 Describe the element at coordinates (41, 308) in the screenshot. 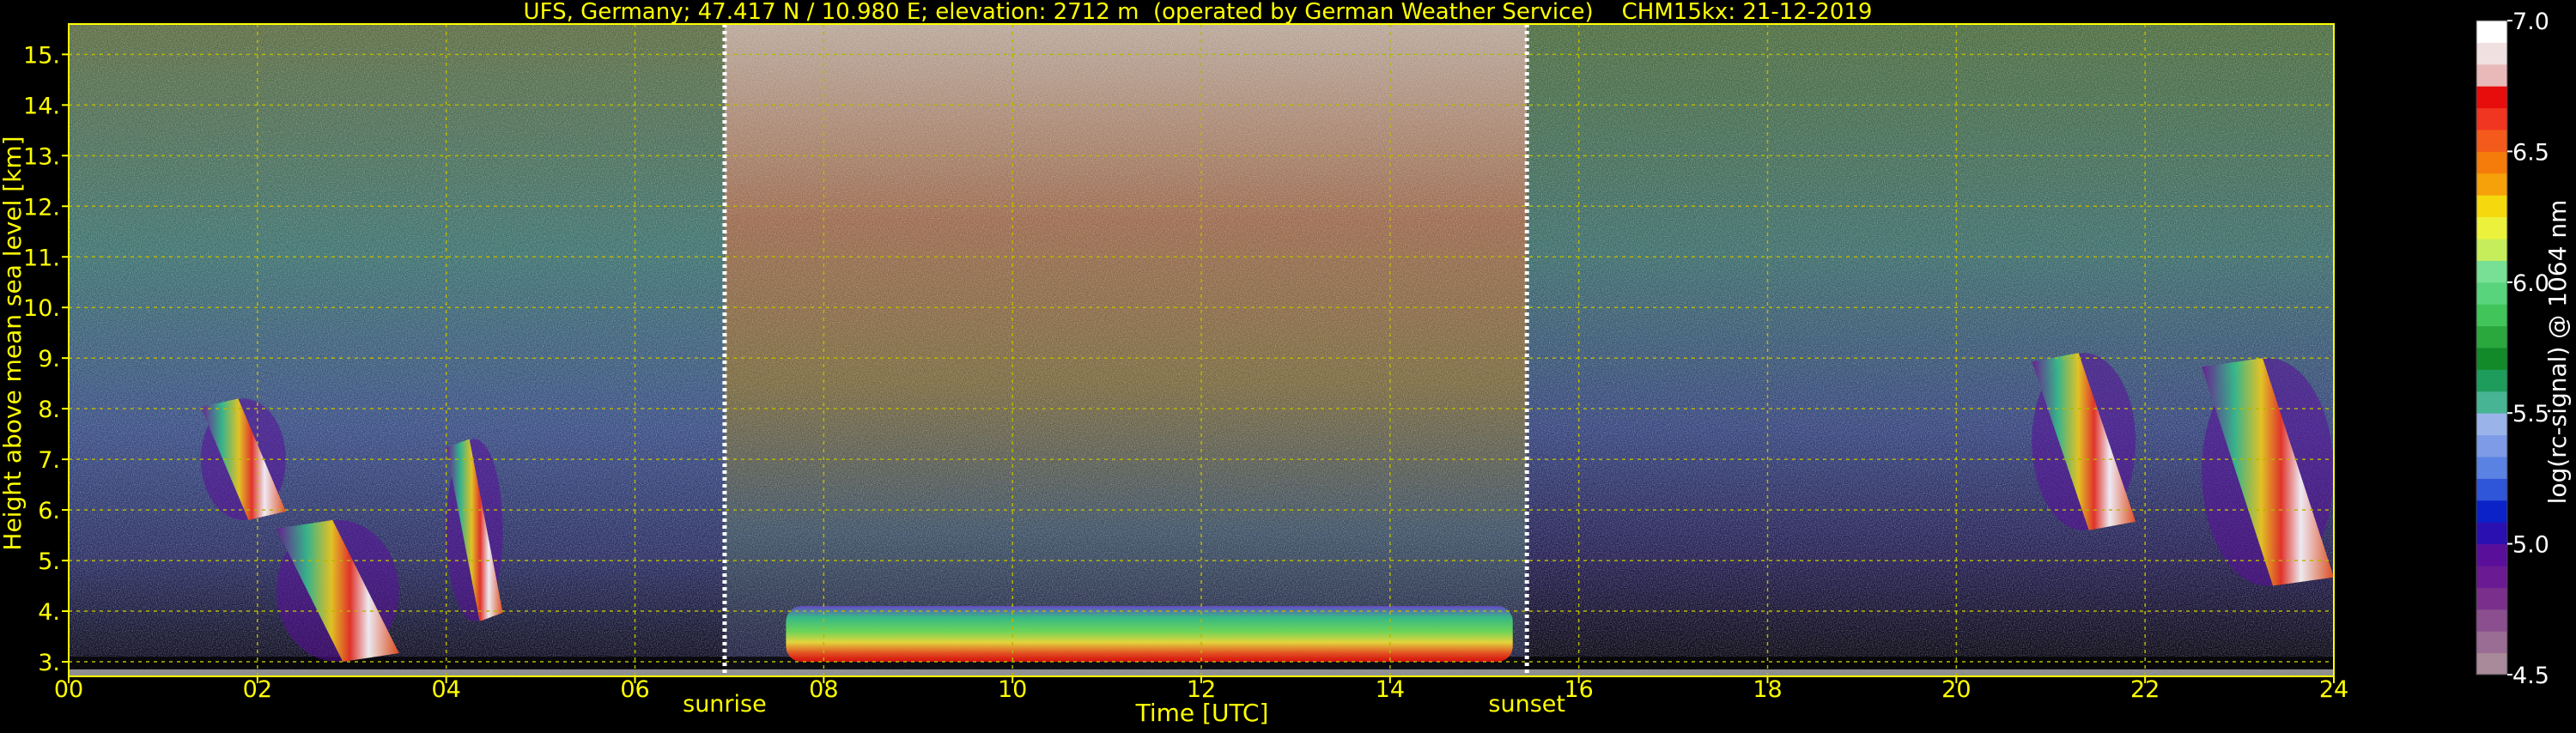

I see `y-tick-label: 10.` at that location.